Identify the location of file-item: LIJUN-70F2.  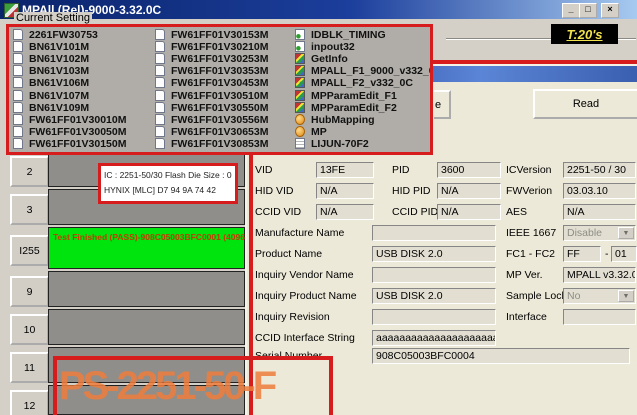
(219, 143).